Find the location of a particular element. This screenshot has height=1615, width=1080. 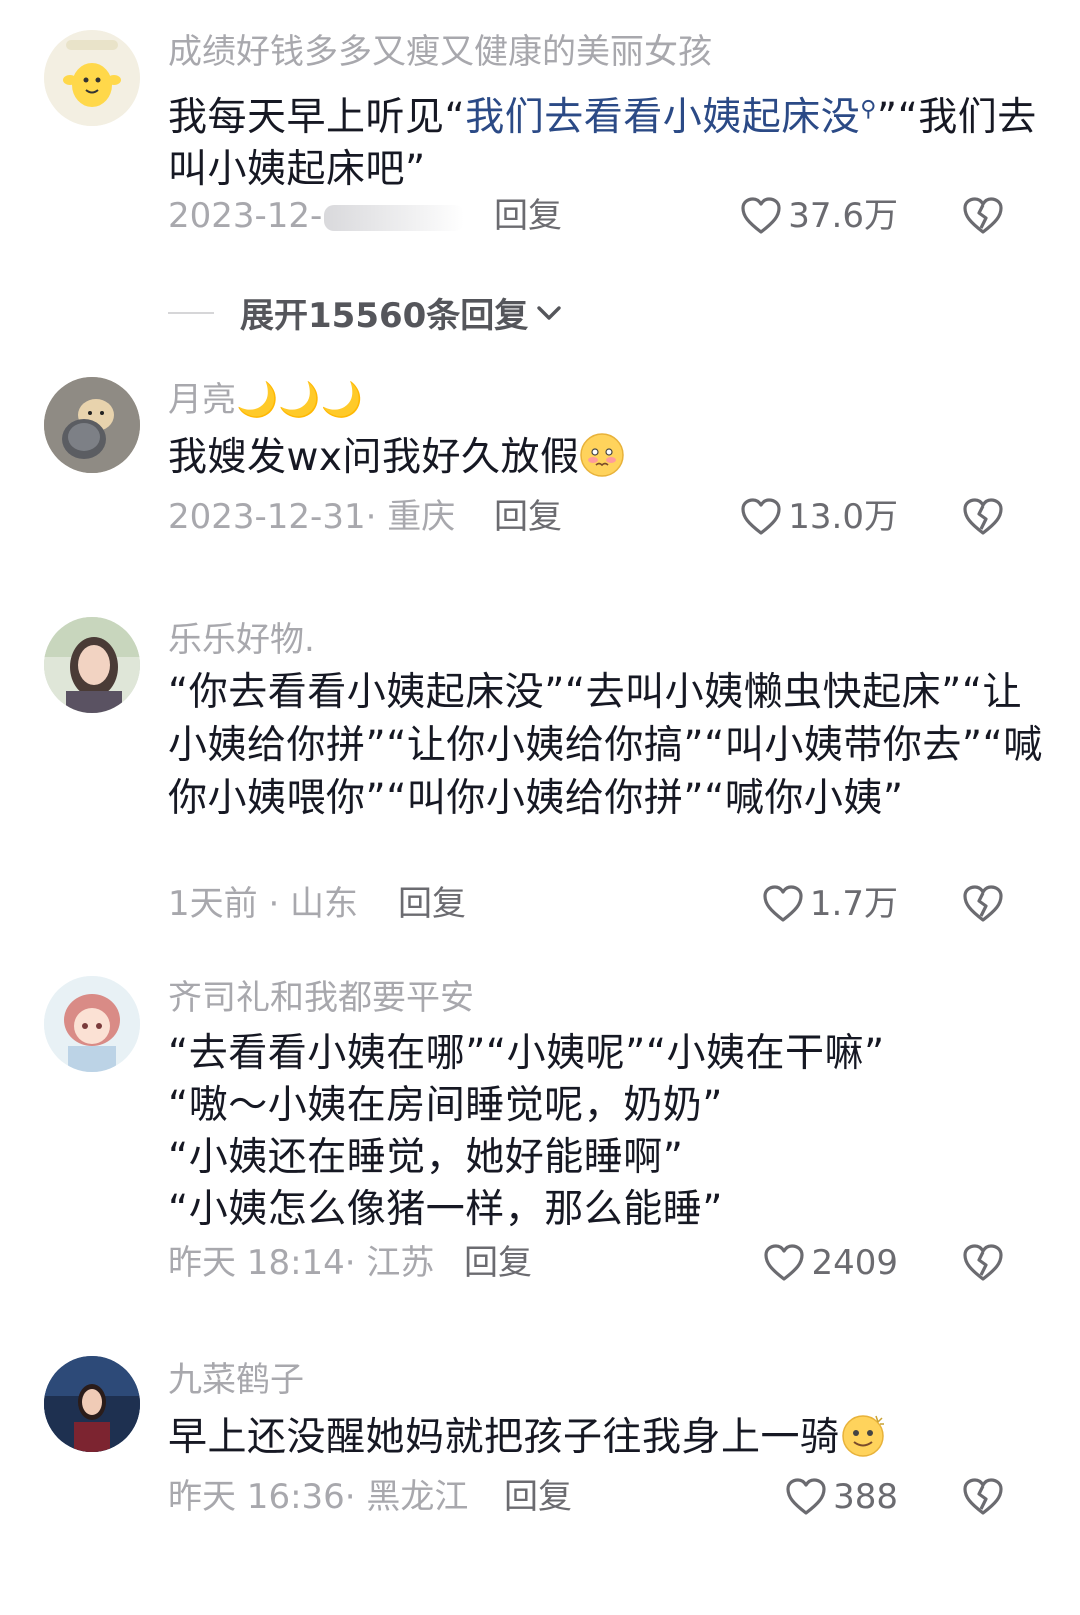

like-button: 13.0万 is located at coordinates (819, 517).